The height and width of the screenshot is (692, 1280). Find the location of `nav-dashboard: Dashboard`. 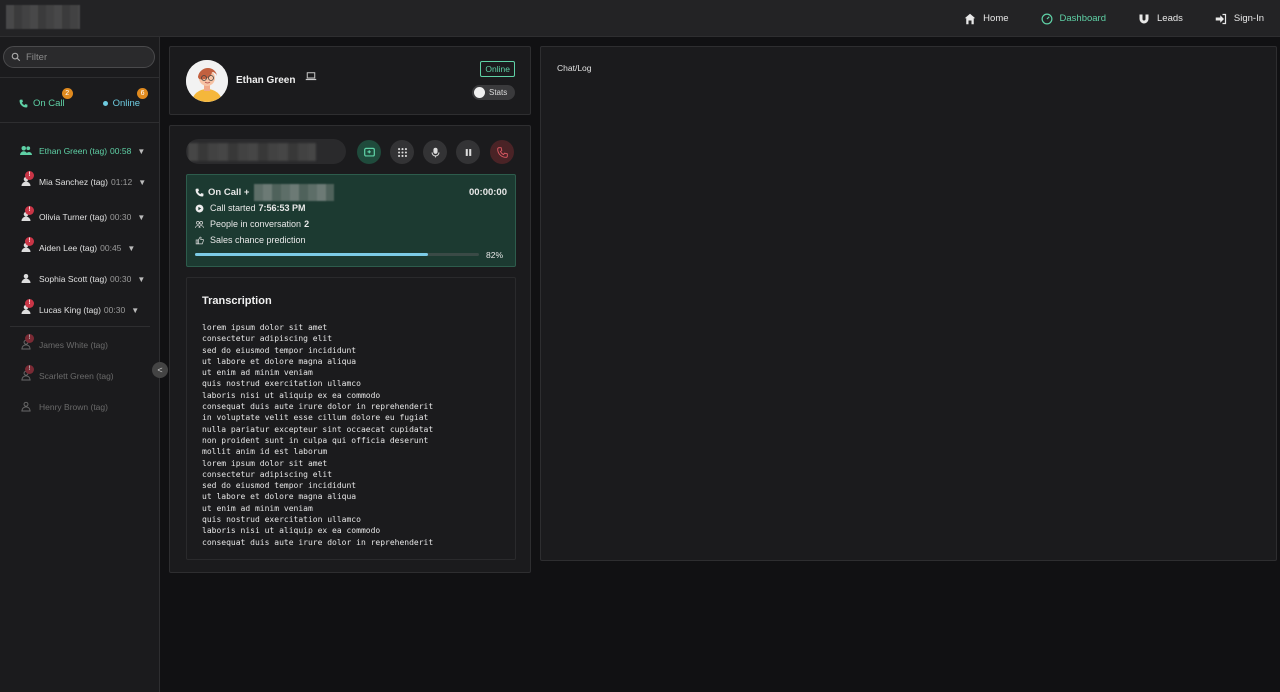

nav-dashboard: Dashboard is located at coordinates (1073, 19).